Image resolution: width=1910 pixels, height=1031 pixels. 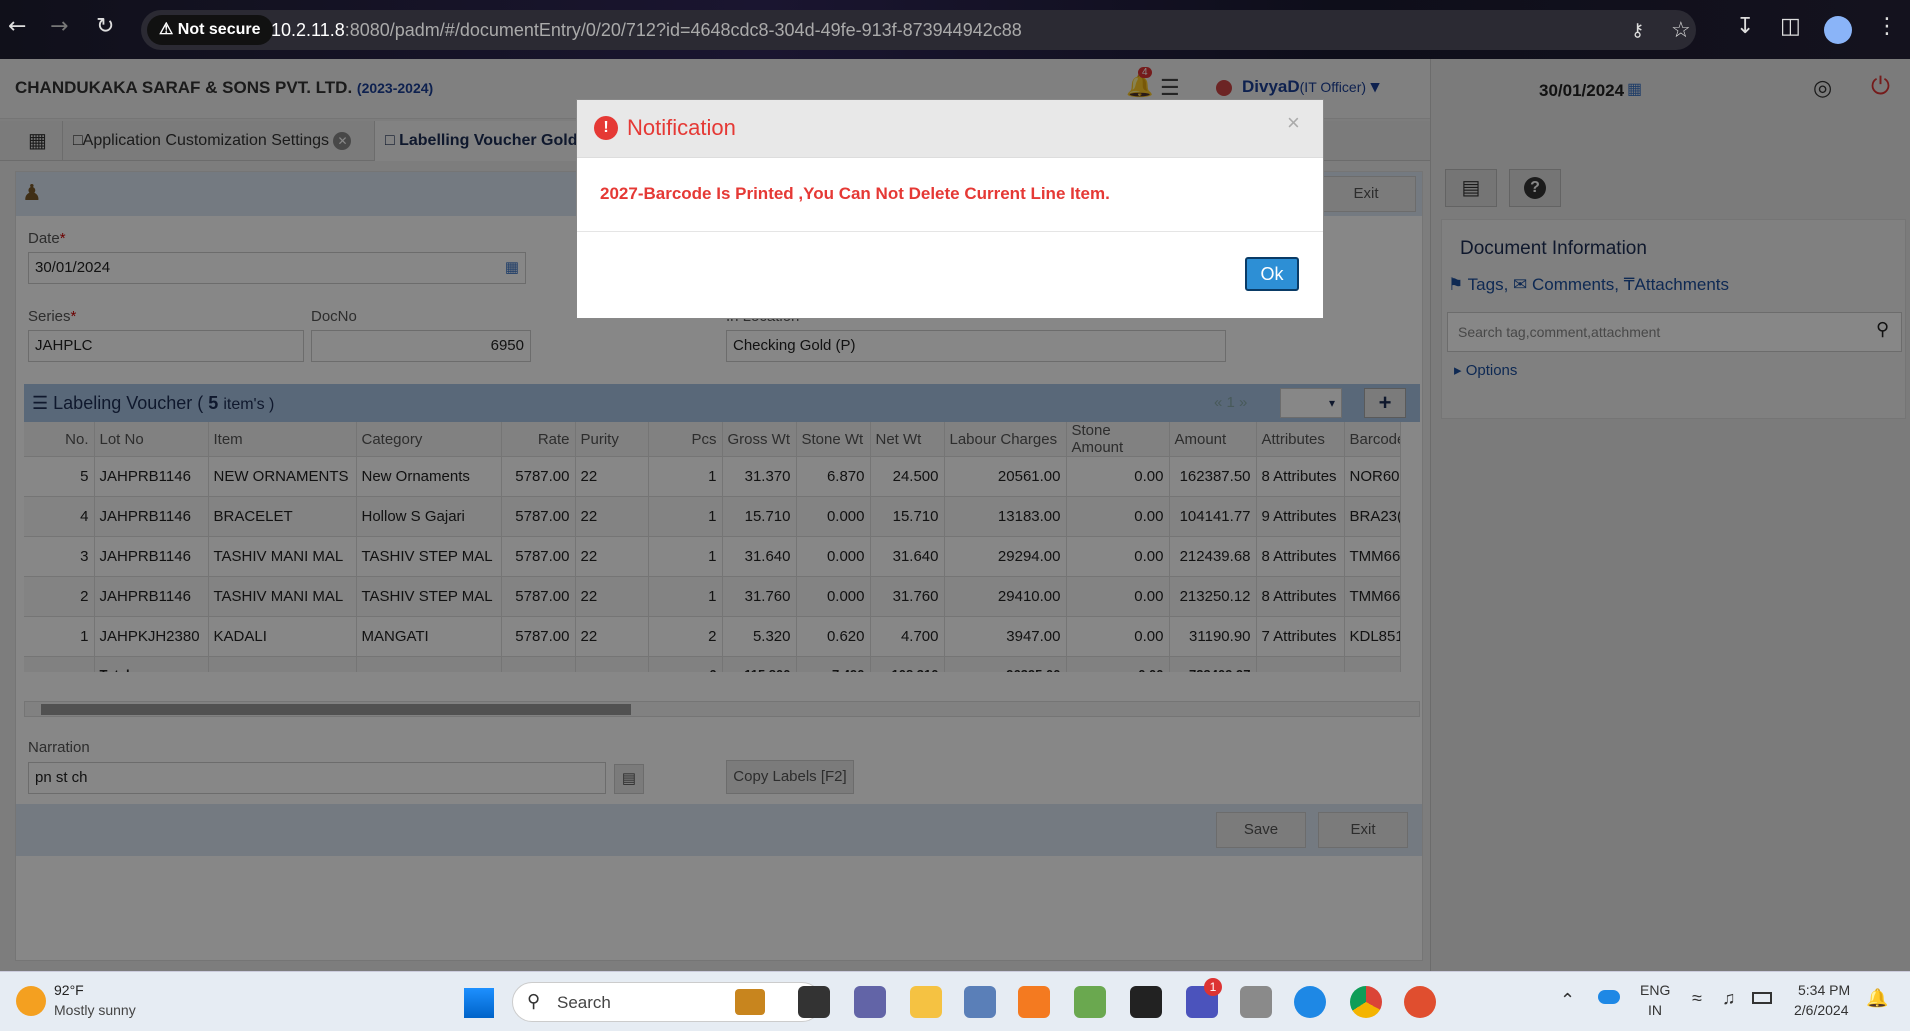 I want to click on security-label: Not secure, so click(x=219, y=29).